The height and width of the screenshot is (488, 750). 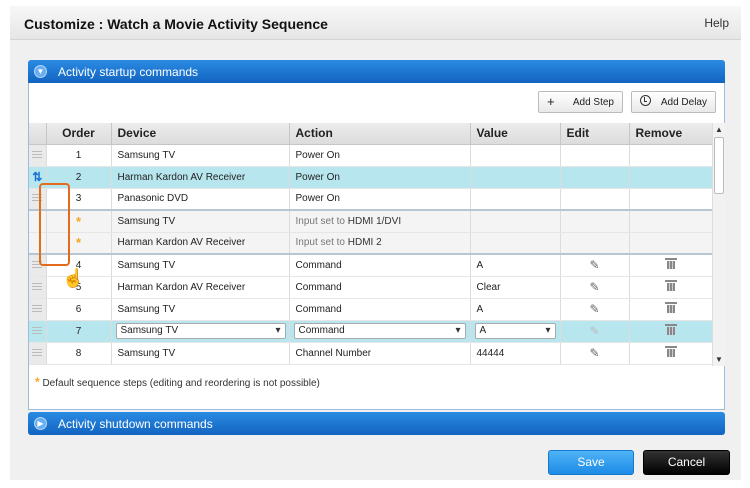 What do you see at coordinates (719, 165) in the screenshot?
I see `scrollbar-thumb` at bounding box center [719, 165].